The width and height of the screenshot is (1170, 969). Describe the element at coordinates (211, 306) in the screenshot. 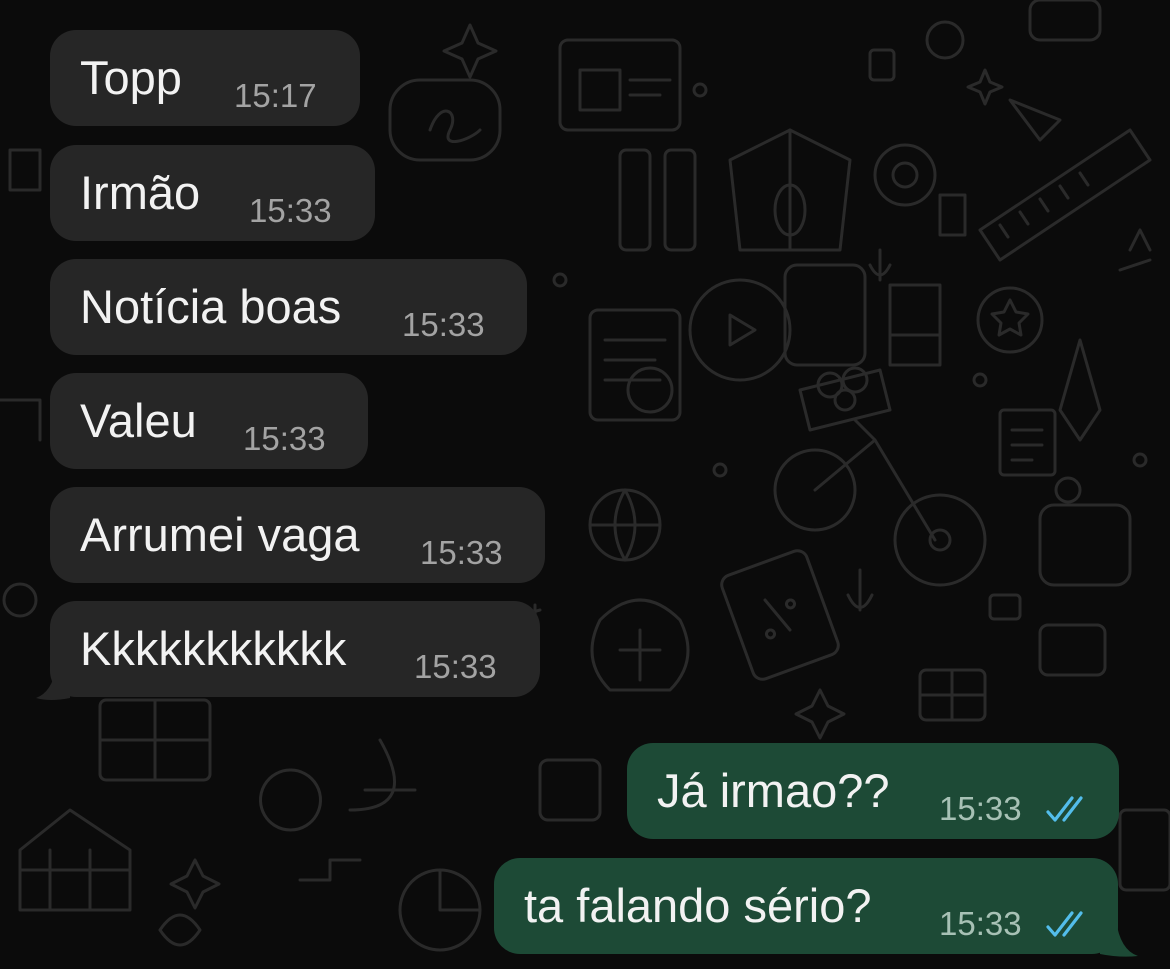

I see `message-text: Notícia boas` at that location.